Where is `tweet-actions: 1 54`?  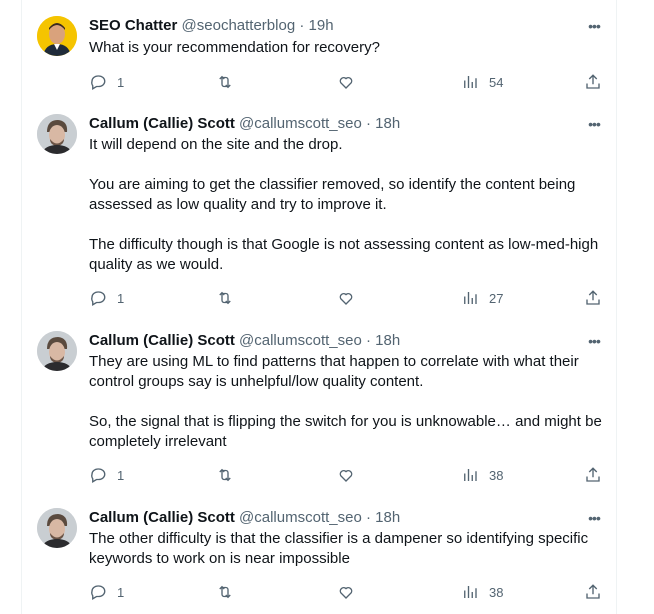
tweet-actions: 1 54 is located at coordinates (349, 82).